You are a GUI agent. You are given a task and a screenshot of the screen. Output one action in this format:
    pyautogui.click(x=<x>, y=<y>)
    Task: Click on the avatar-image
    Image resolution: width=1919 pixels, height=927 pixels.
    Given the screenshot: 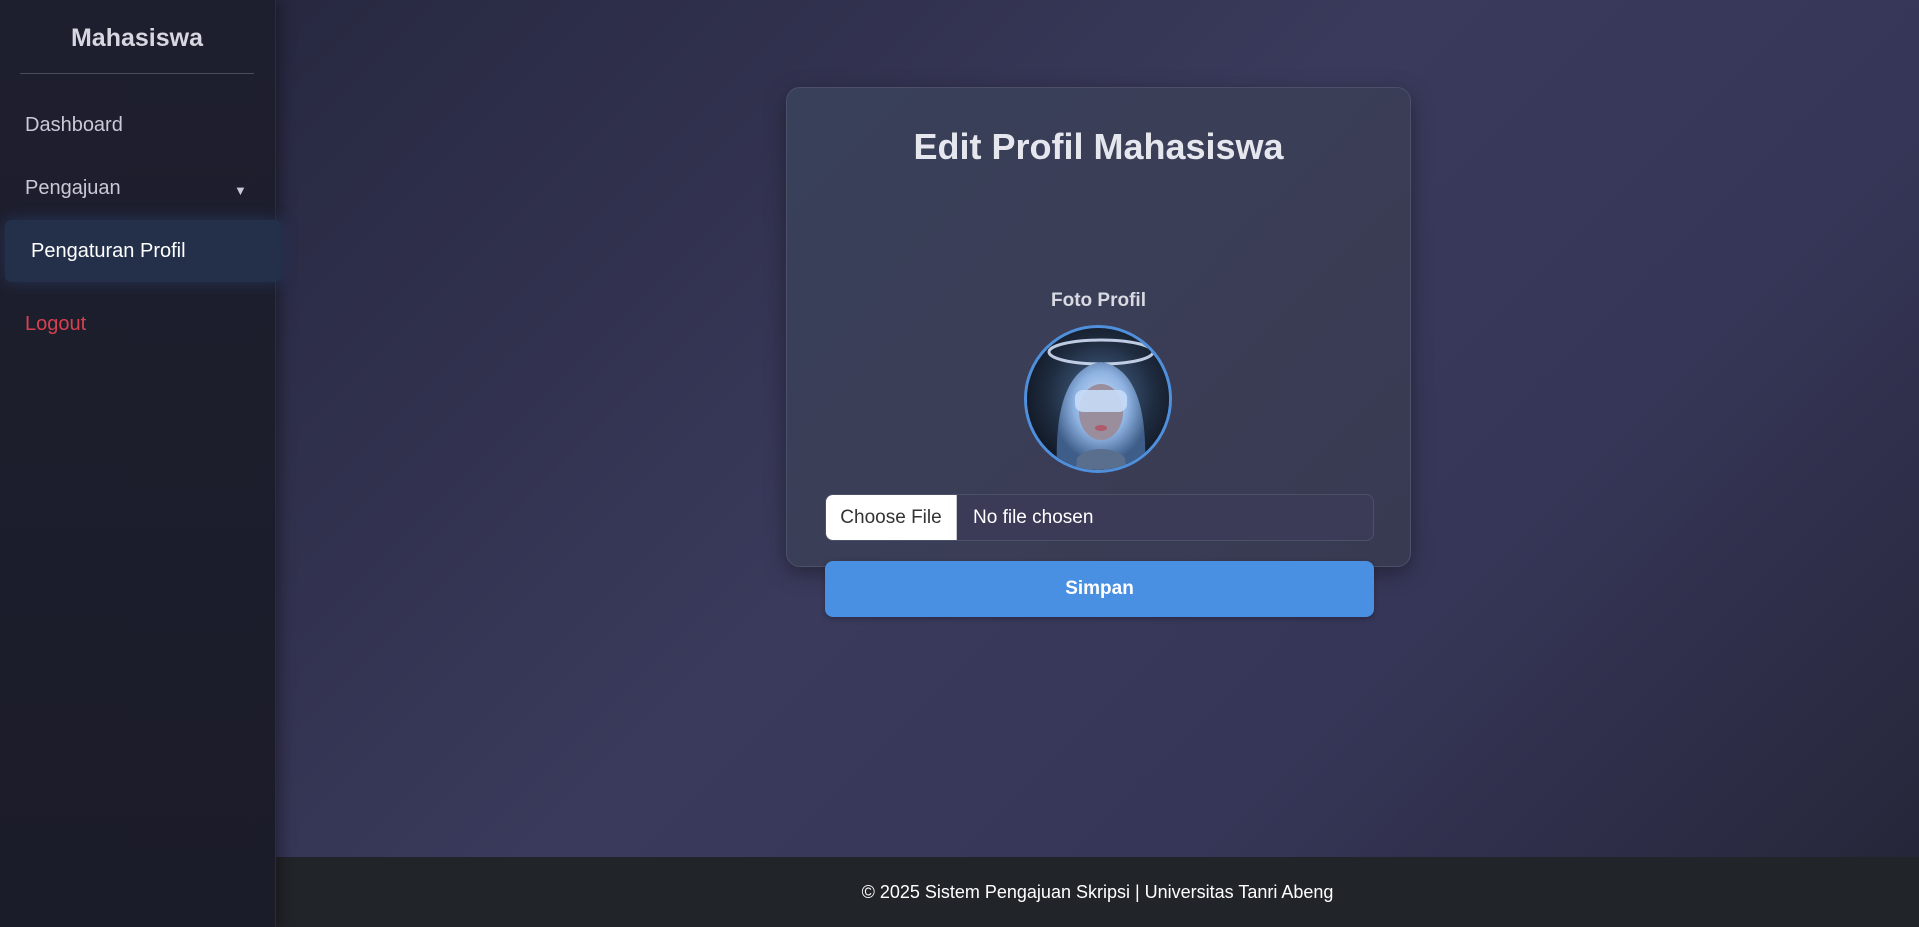 What is the action you would take?
    pyautogui.click(x=1098, y=399)
    